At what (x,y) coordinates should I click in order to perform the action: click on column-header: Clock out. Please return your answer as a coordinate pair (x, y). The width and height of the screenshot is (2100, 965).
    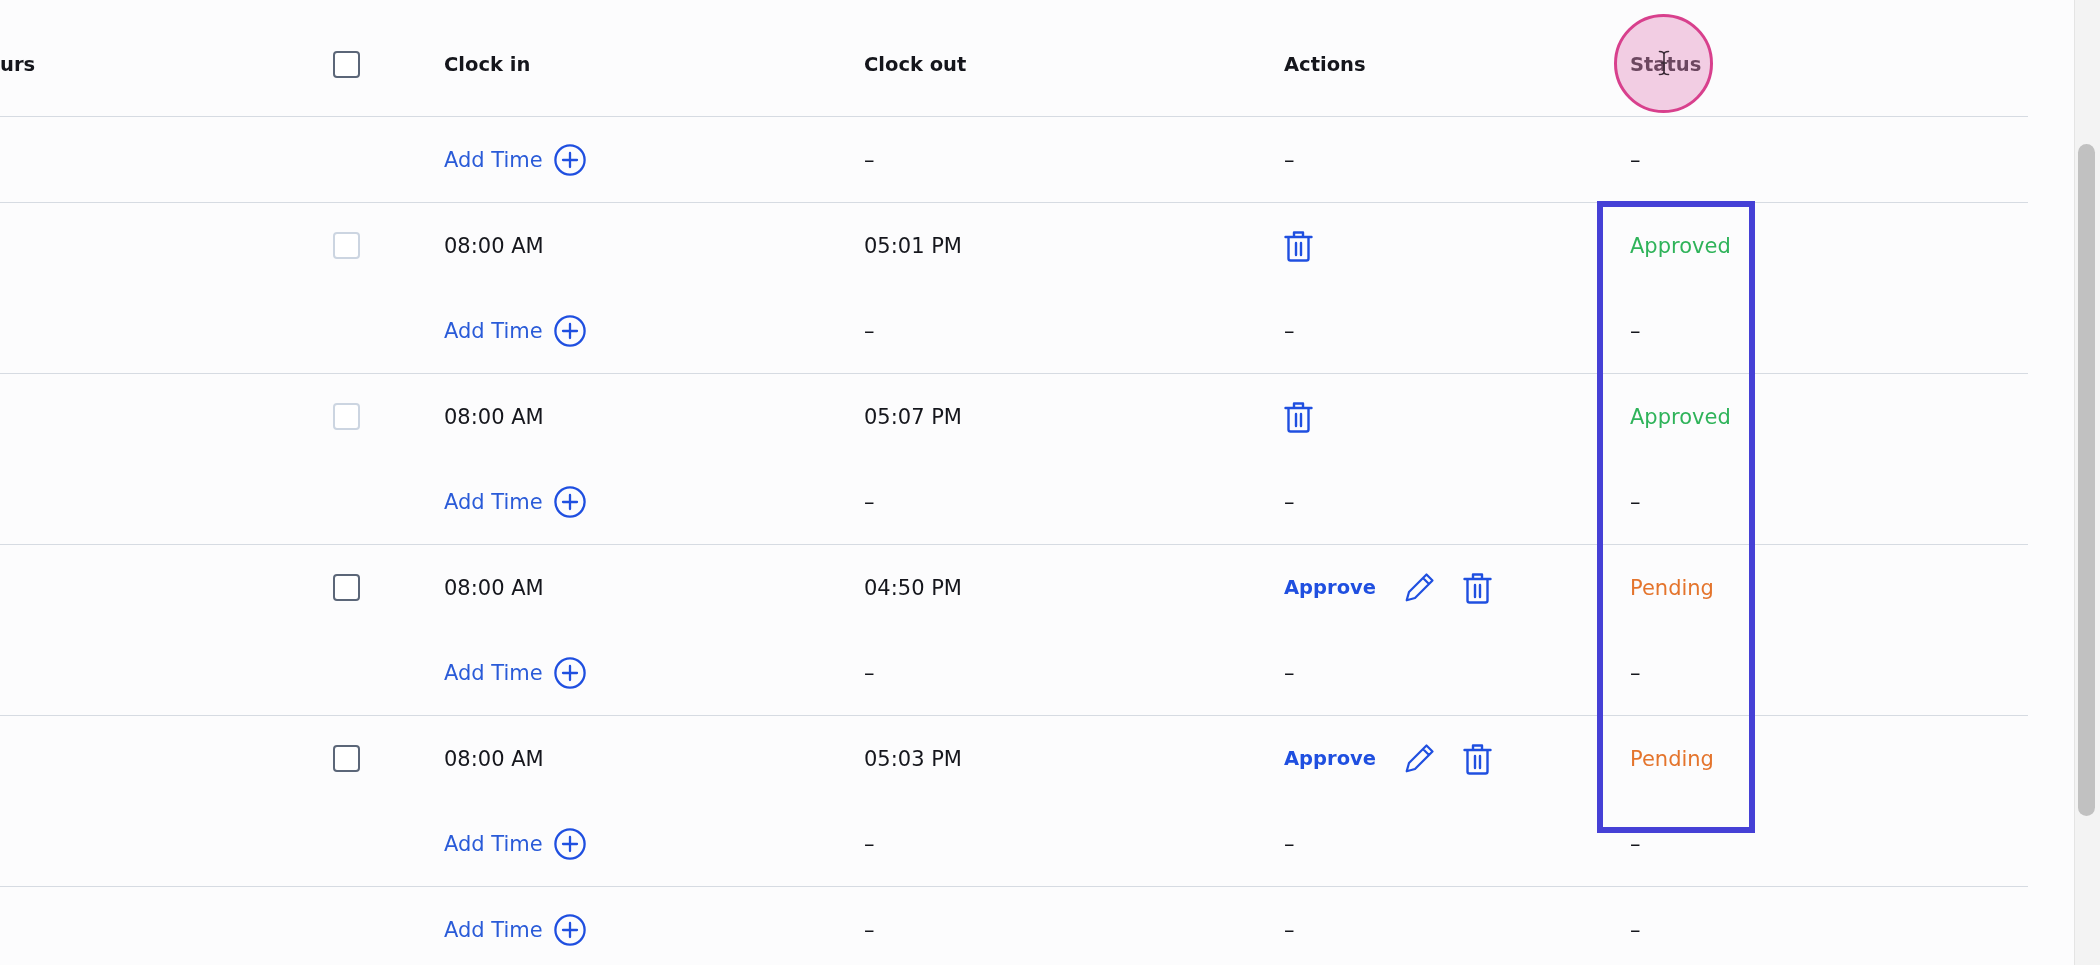
    Looking at the image, I should click on (915, 64).